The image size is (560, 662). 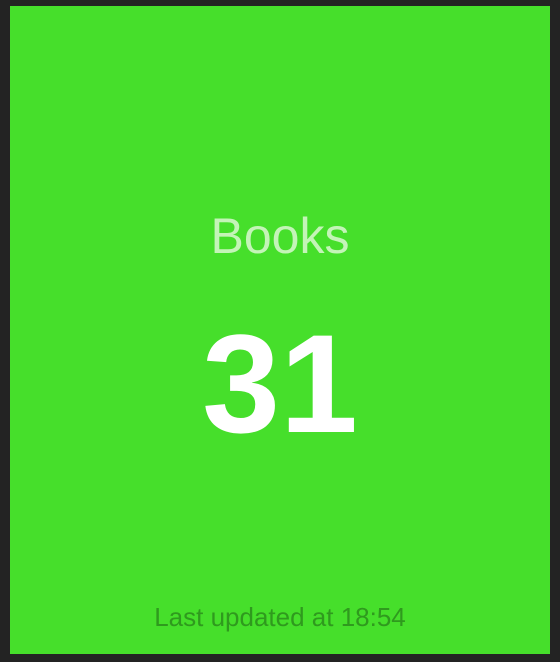 What do you see at coordinates (280, 383) in the screenshot?
I see `widget-value: 31` at bounding box center [280, 383].